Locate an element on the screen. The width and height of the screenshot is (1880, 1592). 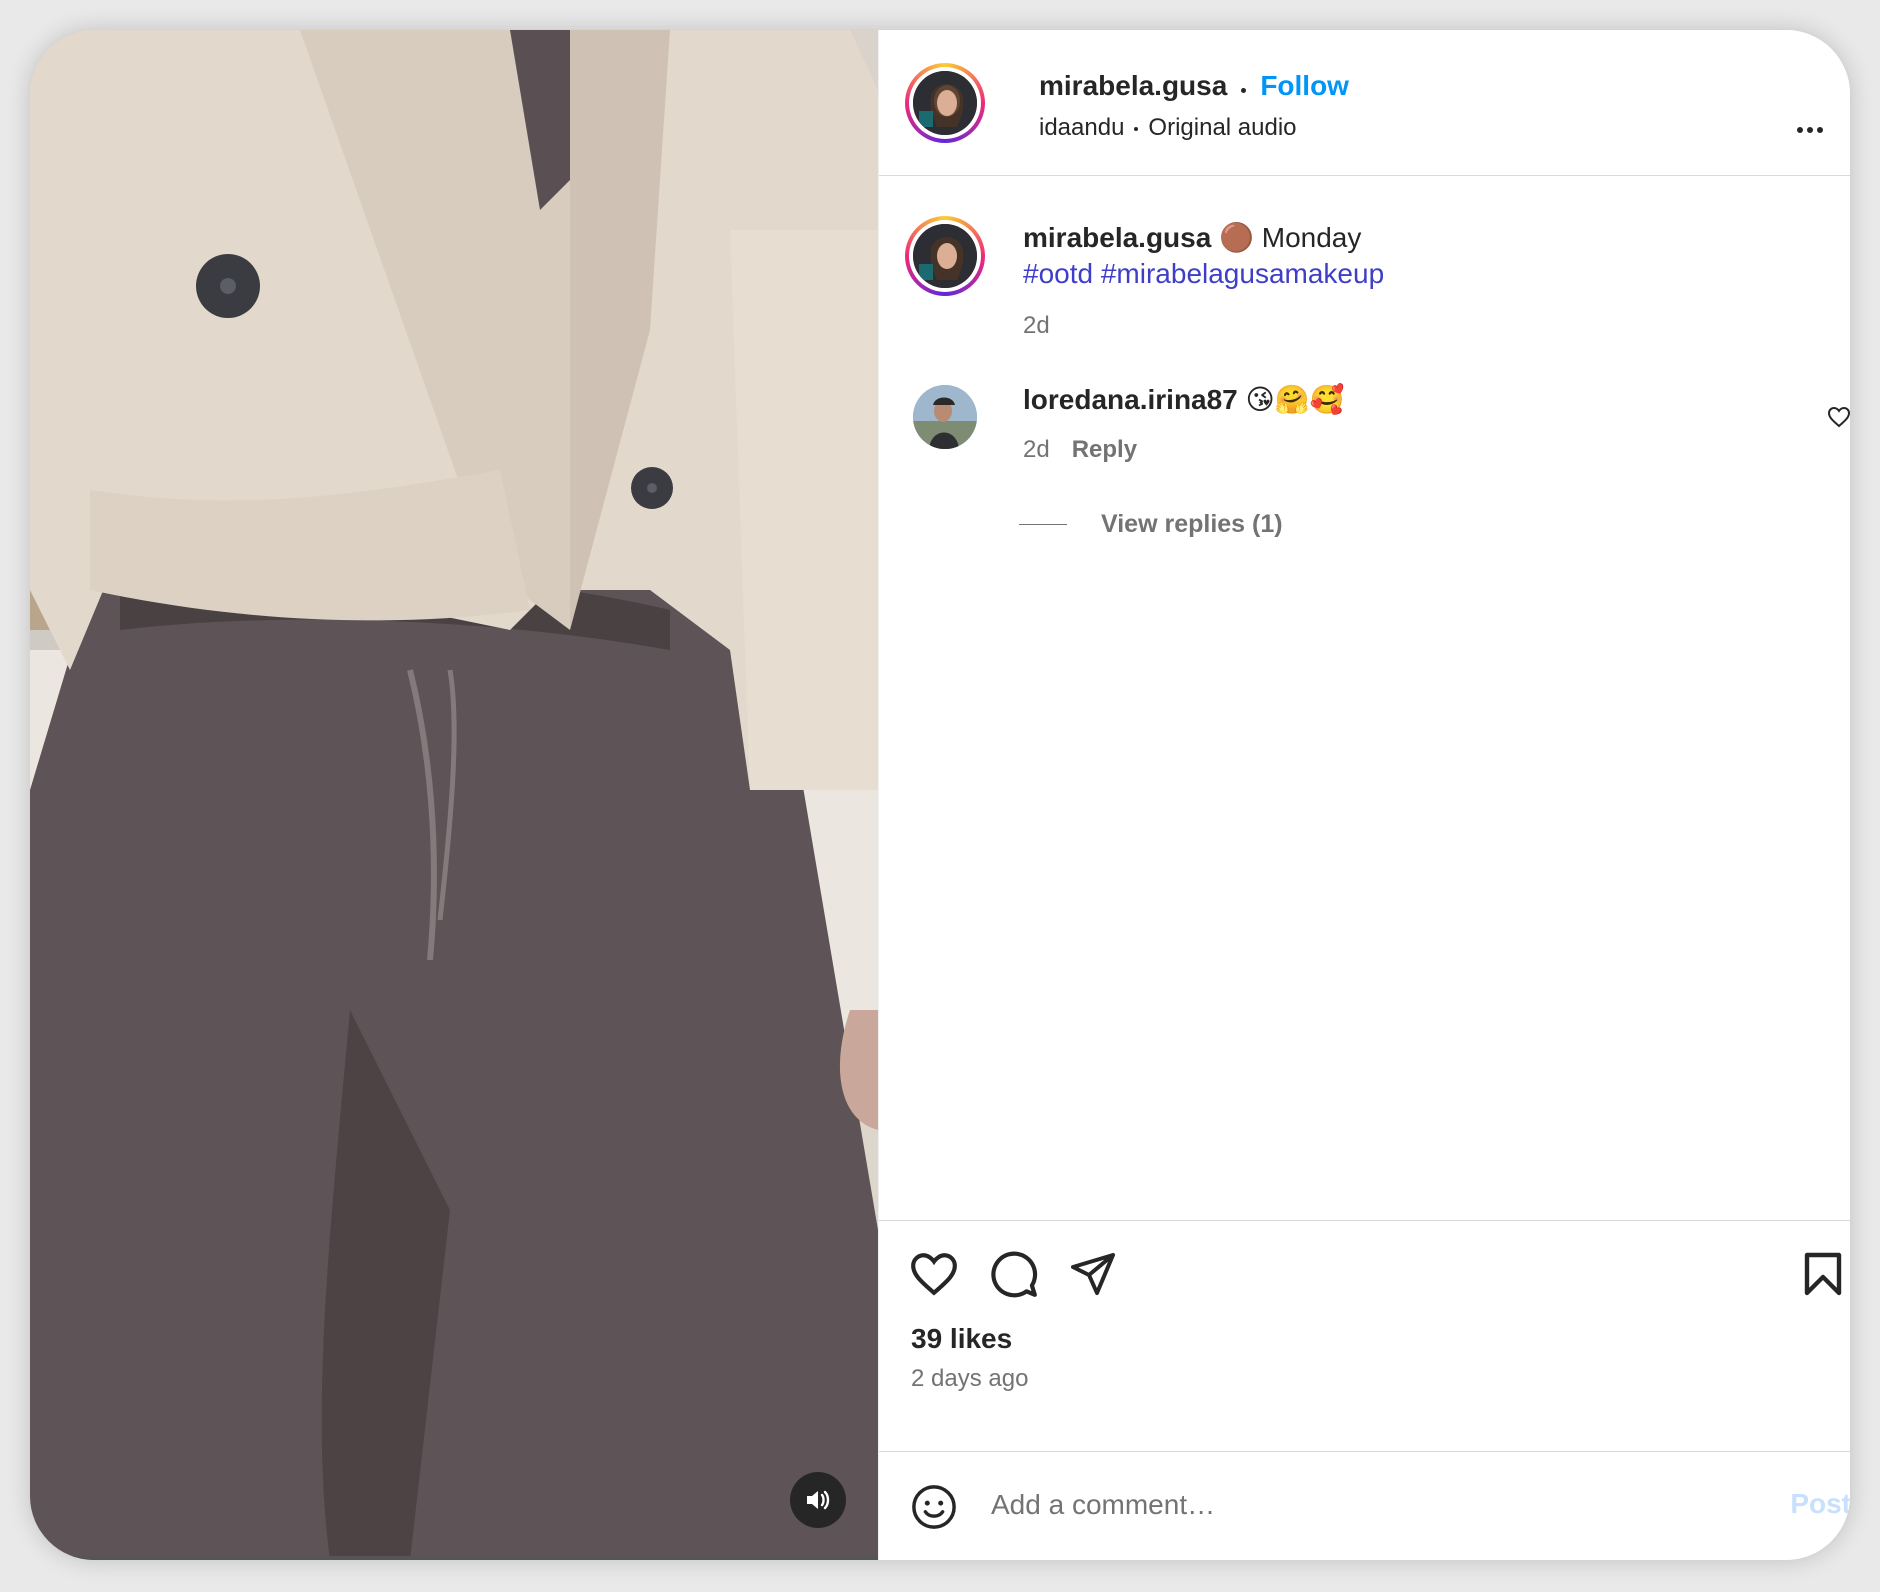
more-options-button is located at coordinates (1819, 126).